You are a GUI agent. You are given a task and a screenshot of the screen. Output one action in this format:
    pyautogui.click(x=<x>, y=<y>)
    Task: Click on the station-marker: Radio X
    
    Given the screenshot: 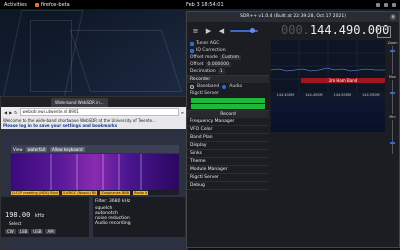 What is the action you would take?
    pyautogui.click(x=141, y=192)
    